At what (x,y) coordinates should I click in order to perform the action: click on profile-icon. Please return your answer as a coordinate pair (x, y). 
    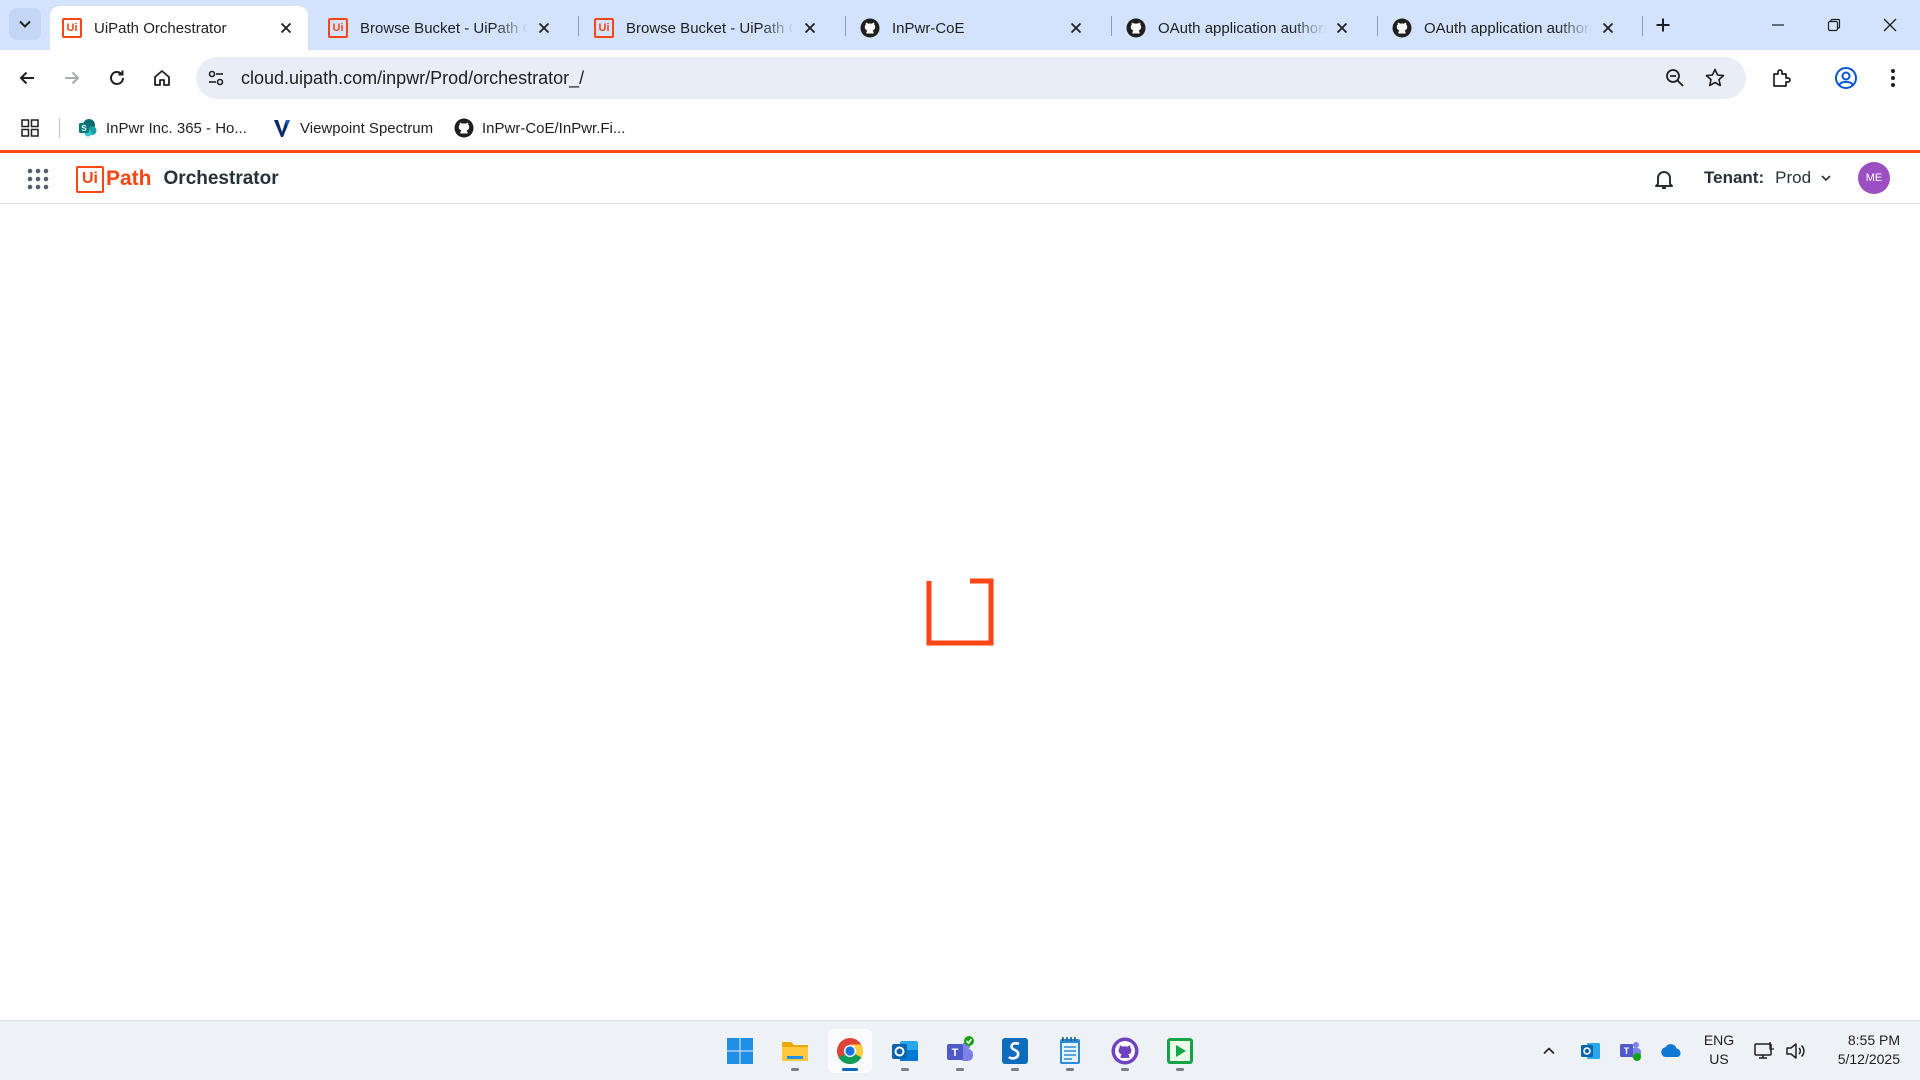
    Looking at the image, I should click on (1846, 78).